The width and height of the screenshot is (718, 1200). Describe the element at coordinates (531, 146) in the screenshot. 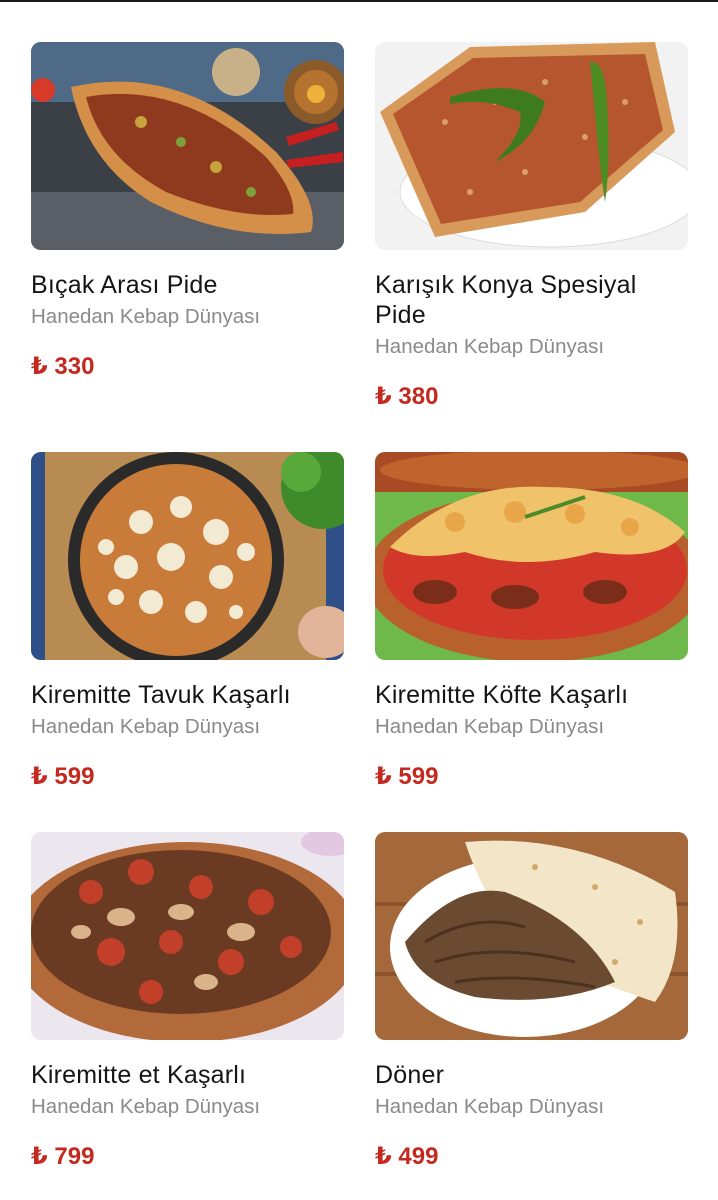

I see `konya-flat-pide-image` at that location.